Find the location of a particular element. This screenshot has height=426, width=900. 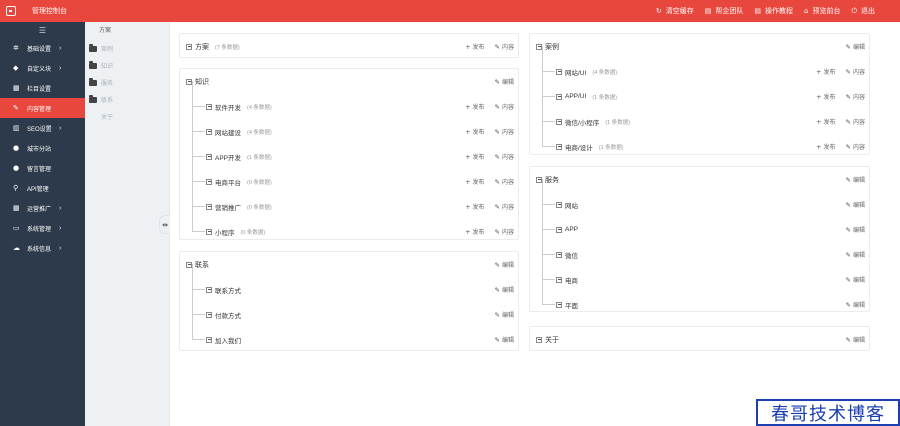

category-name: 电商/设计 is located at coordinates (579, 147).